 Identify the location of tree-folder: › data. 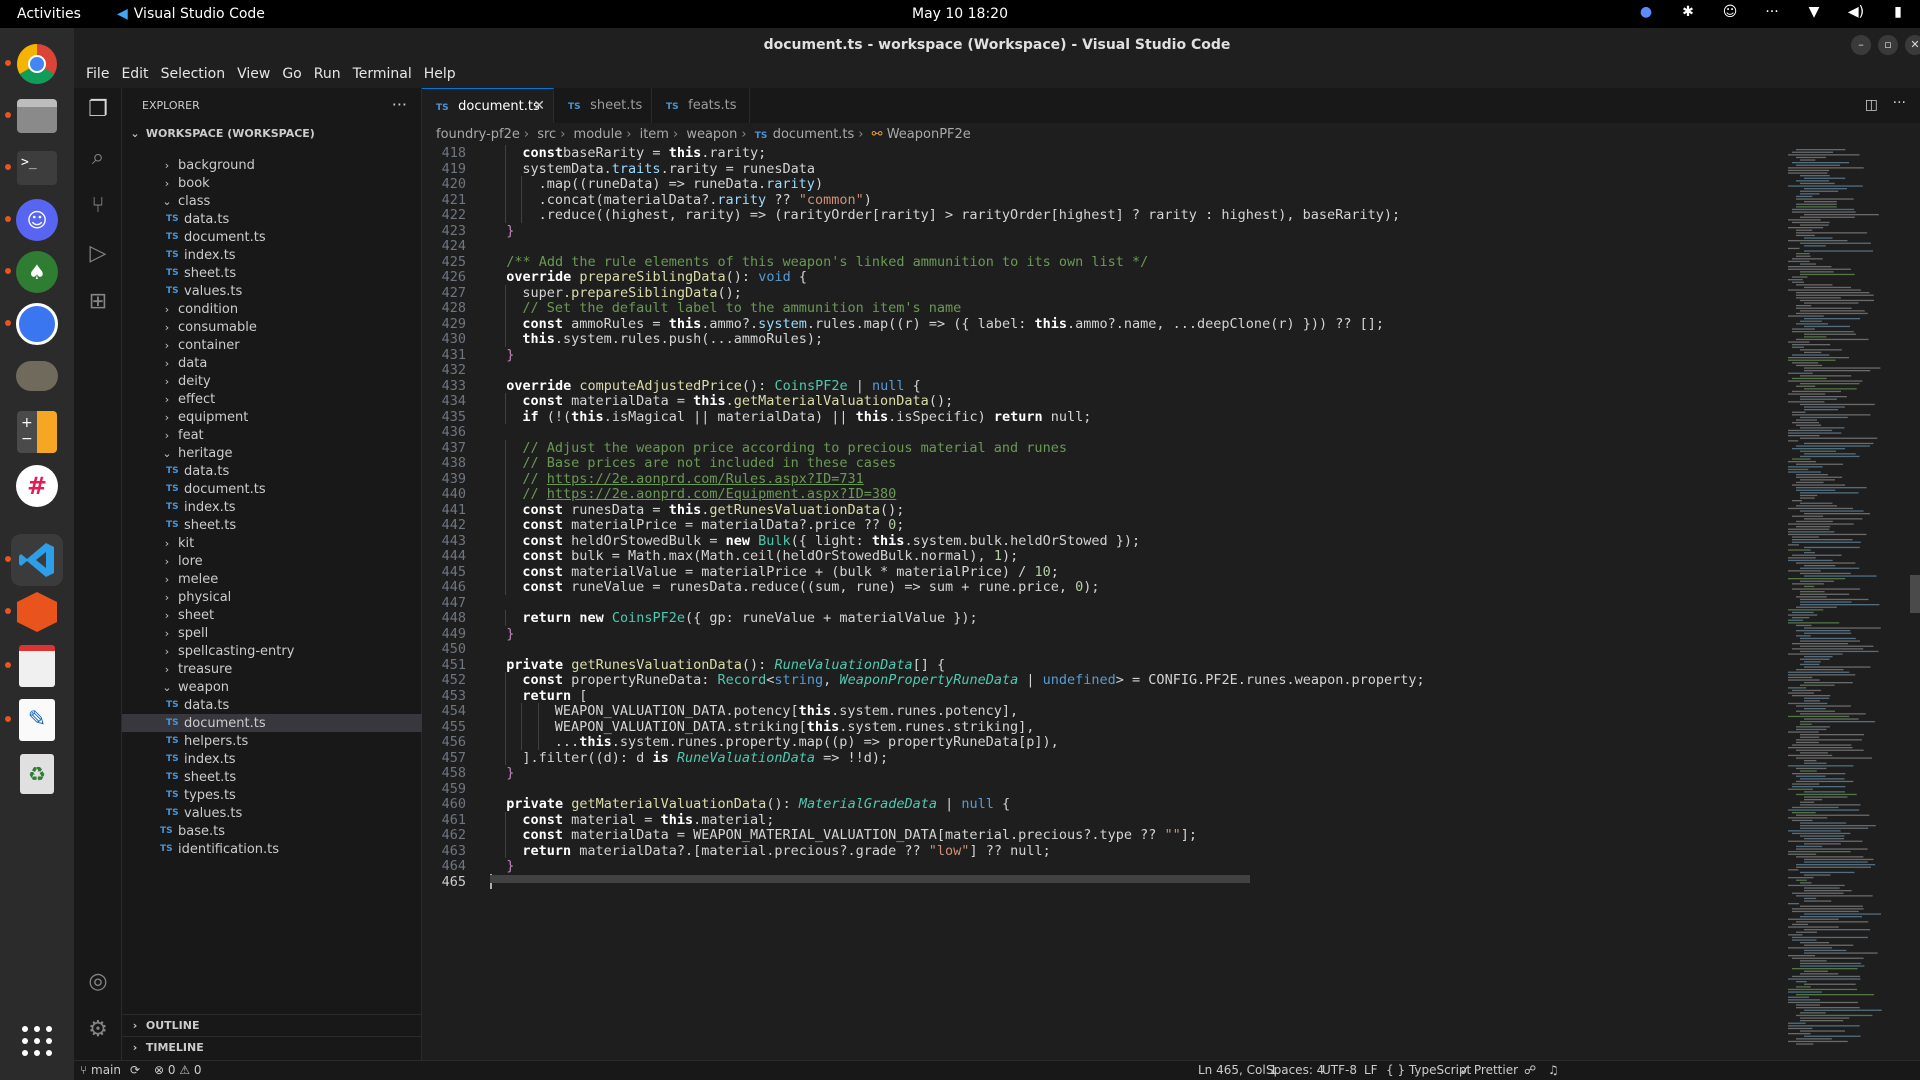
(272, 363).